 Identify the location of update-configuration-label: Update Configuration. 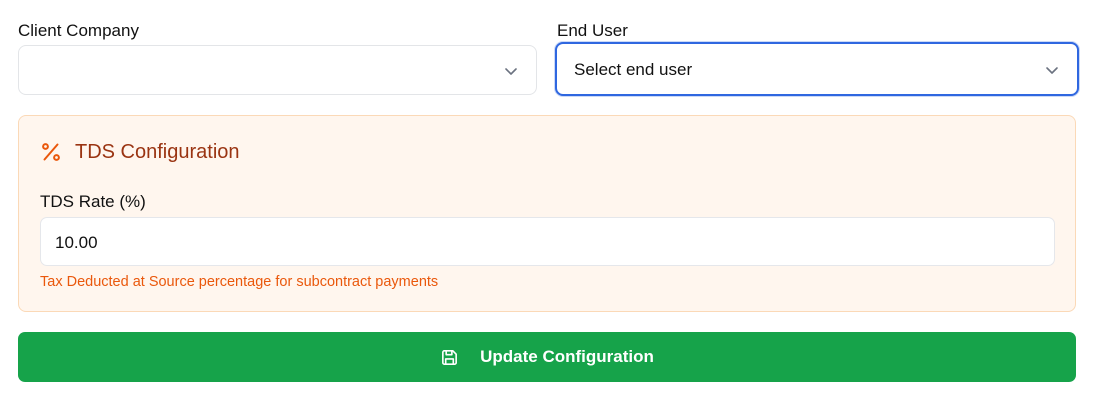
(567, 356).